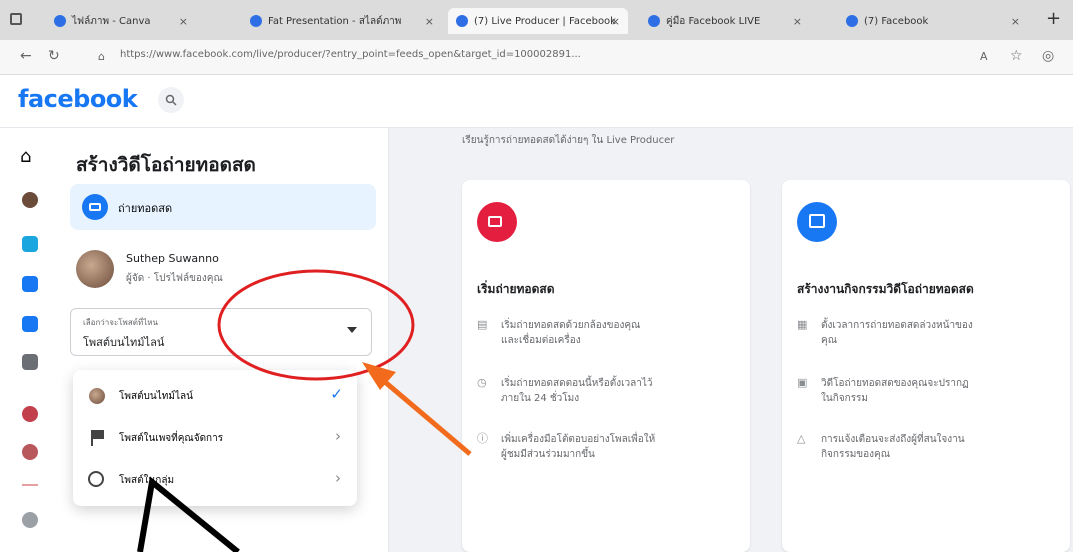 This screenshot has width=1073, height=552. I want to click on post-destination-dropdown: เลือกว่าจะโพสต์ที่ไหน โพสต์บนไทม์ไลน์, so click(221, 332).